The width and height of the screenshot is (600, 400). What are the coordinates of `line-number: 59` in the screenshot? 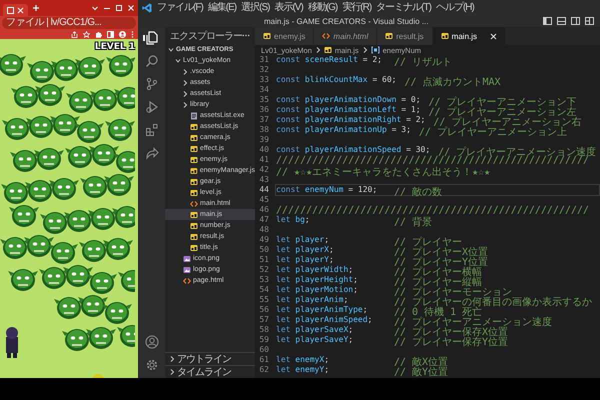 It's located at (264, 340).